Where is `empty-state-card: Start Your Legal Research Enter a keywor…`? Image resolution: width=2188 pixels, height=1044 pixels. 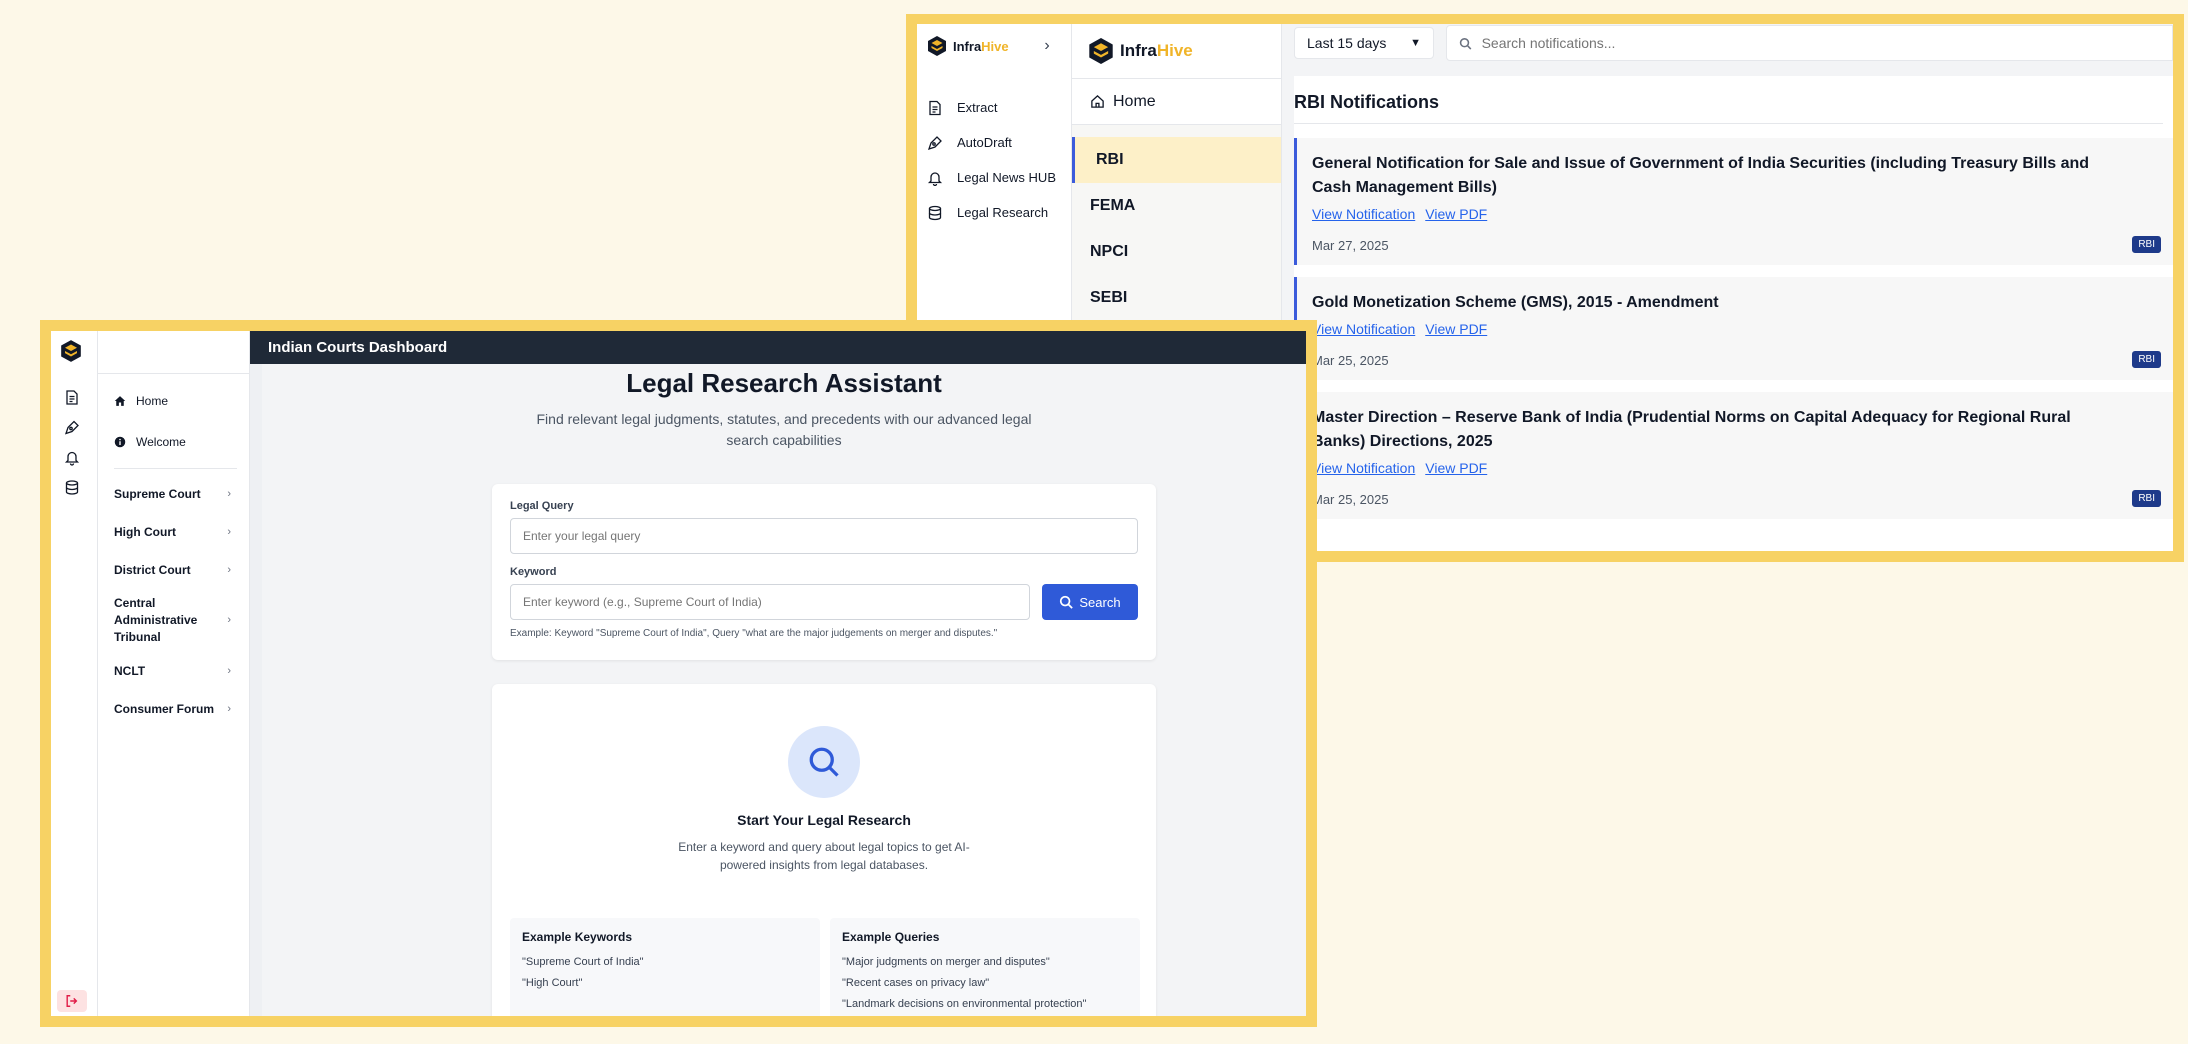
empty-state-card: Start Your Legal Research Enter a keywor… is located at coordinates (824, 850).